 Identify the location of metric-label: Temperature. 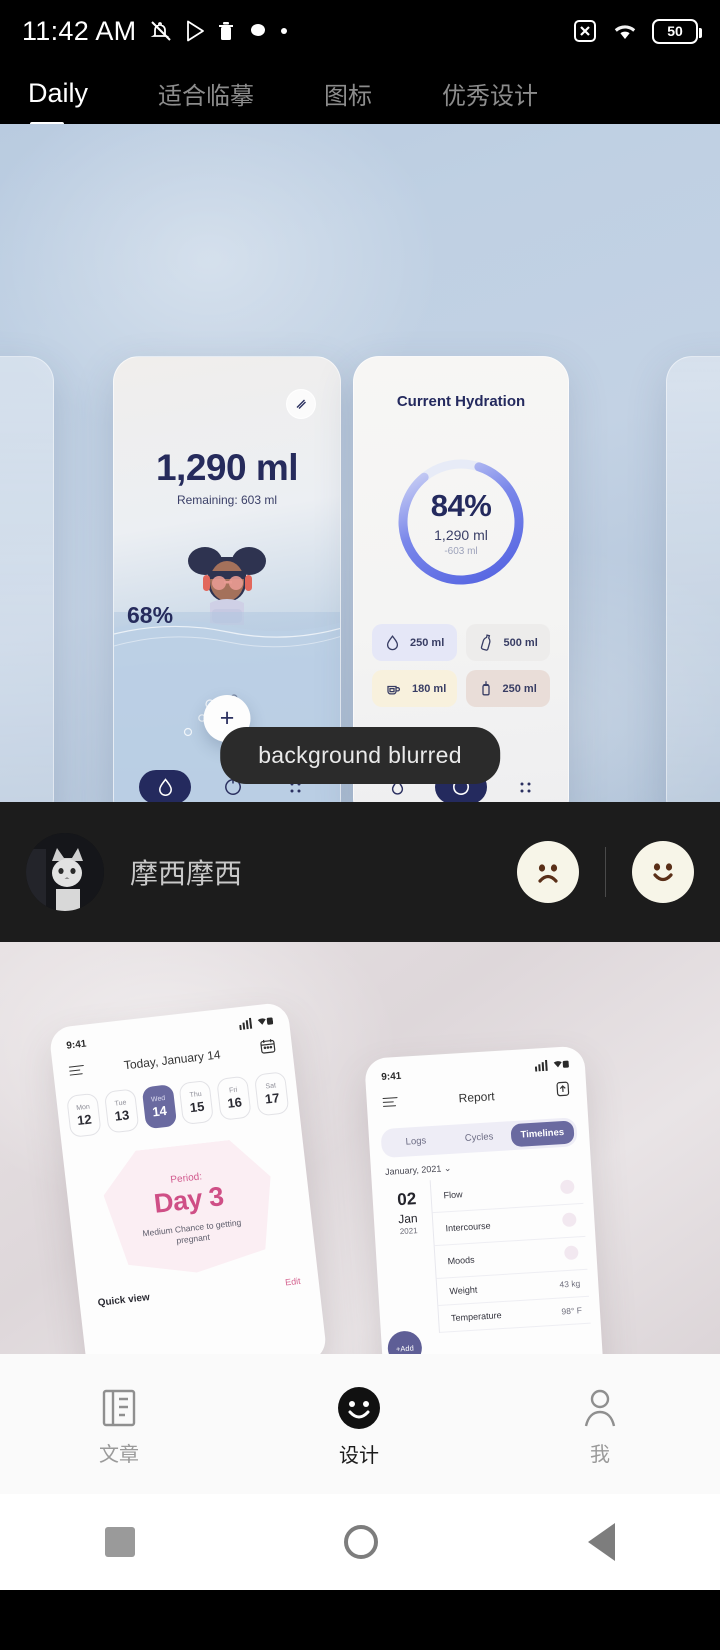
(476, 1317).